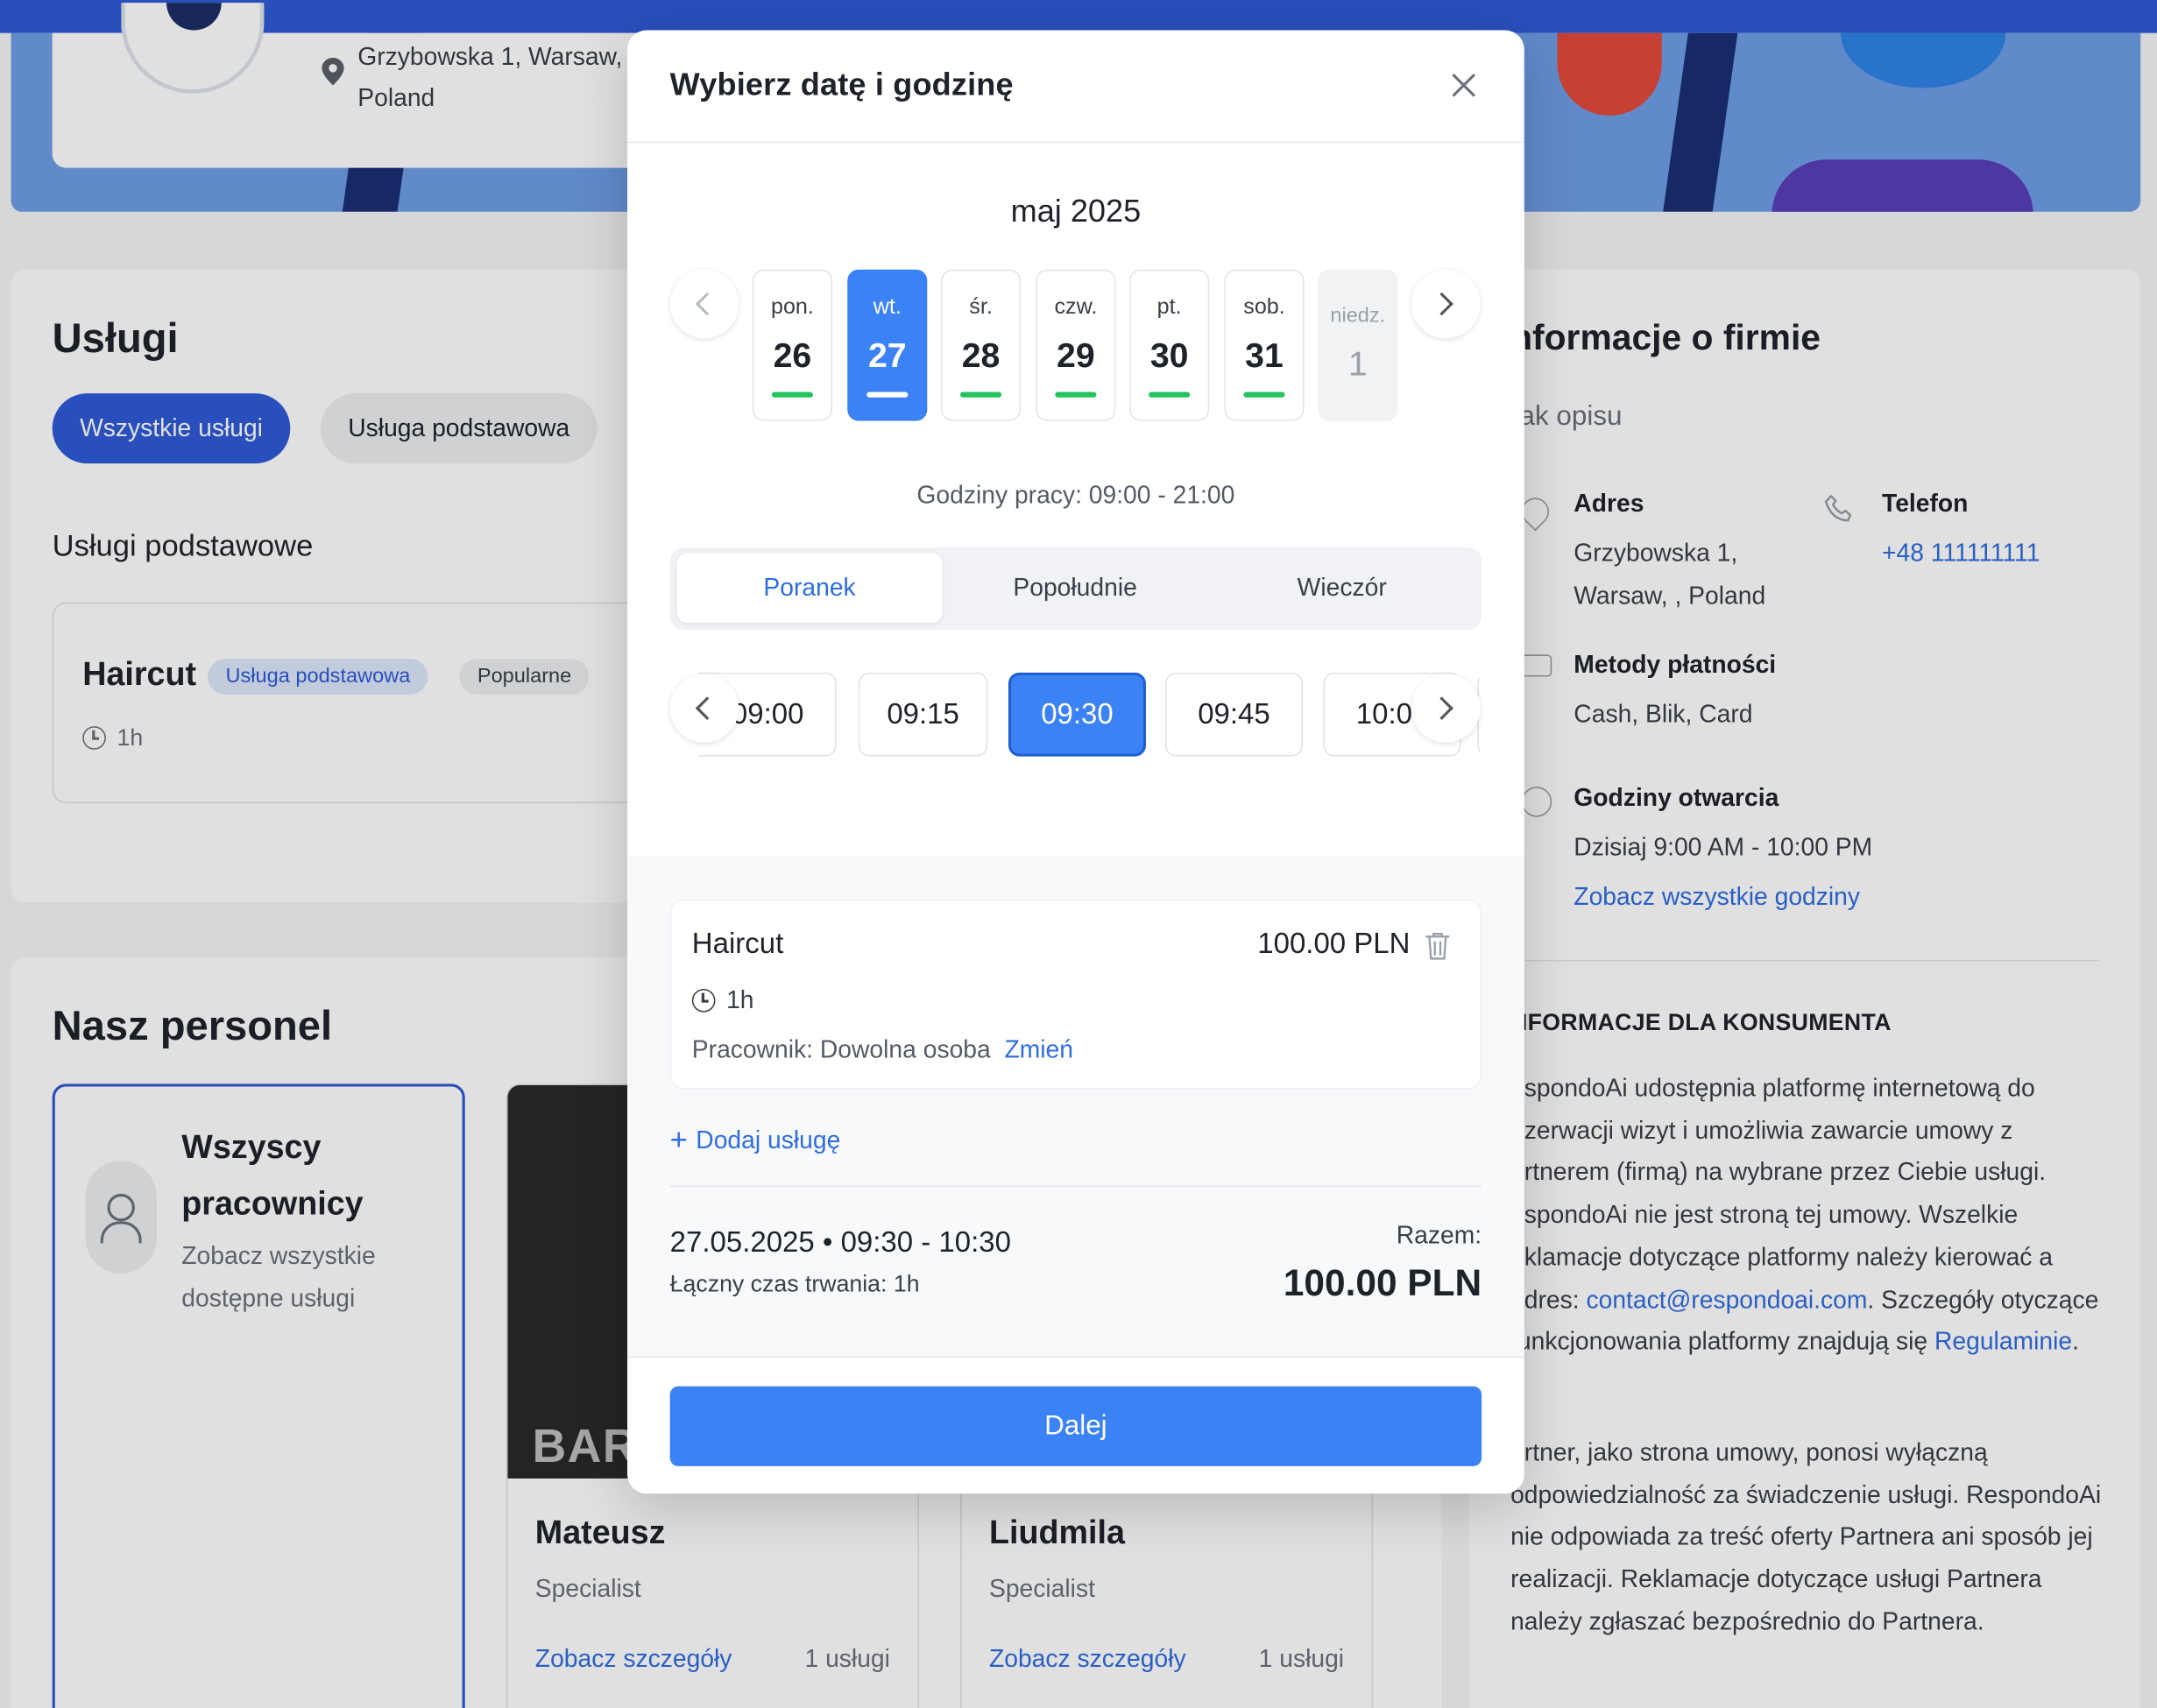  Describe the element at coordinates (841, 1049) in the screenshot. I see `worker-label: Pracownik: Dowolna osoba` at that location.